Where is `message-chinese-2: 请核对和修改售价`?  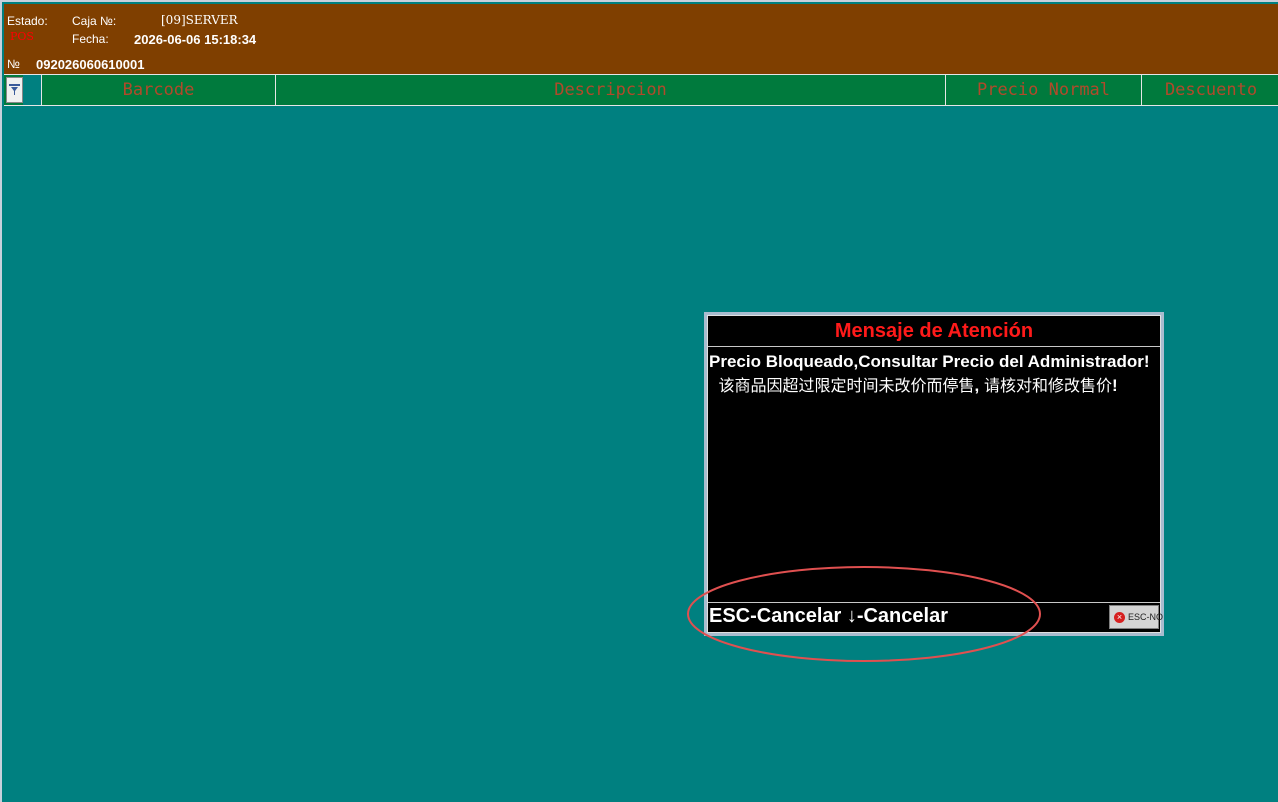 message-chinese-2: 请核对和修改售价 is located at coordinates (1047, 385).